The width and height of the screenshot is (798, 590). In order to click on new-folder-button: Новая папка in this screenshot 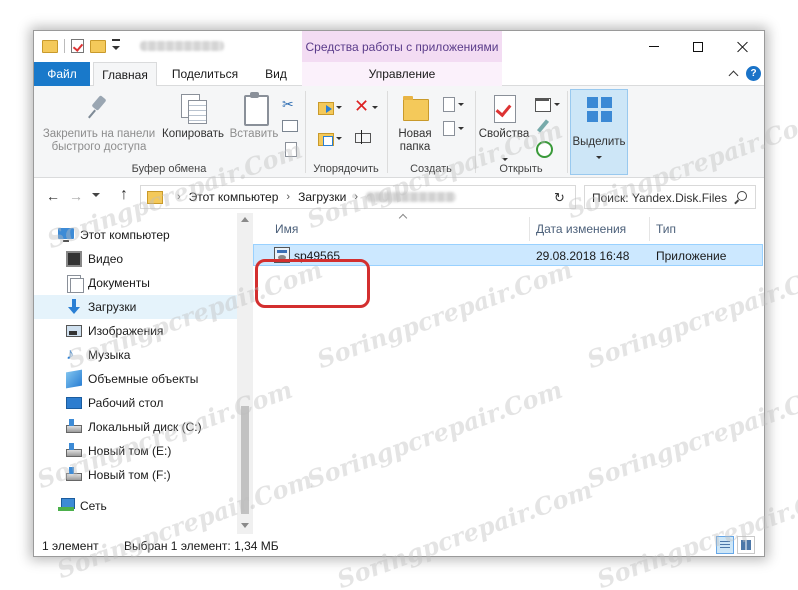, I will do `click(415, 123)`.